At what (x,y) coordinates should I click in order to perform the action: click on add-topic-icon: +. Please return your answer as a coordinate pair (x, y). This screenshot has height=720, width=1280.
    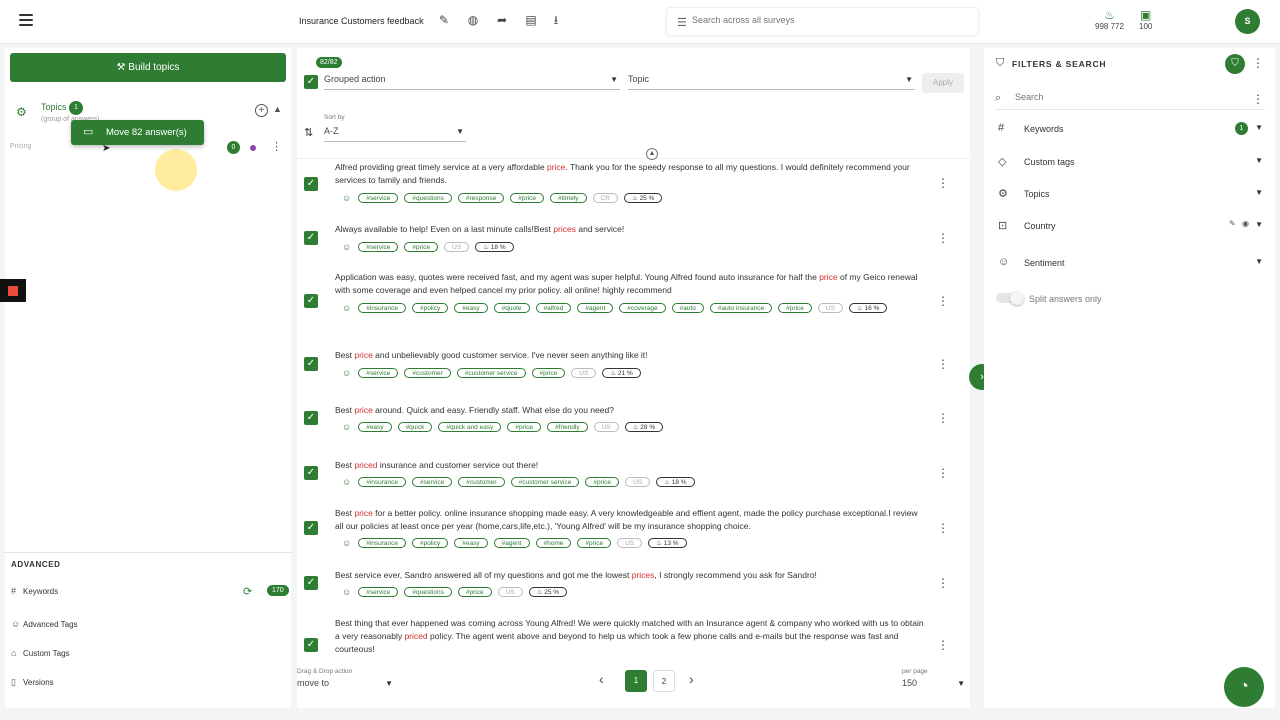
    Looking at the image, I should click on (261, 110).